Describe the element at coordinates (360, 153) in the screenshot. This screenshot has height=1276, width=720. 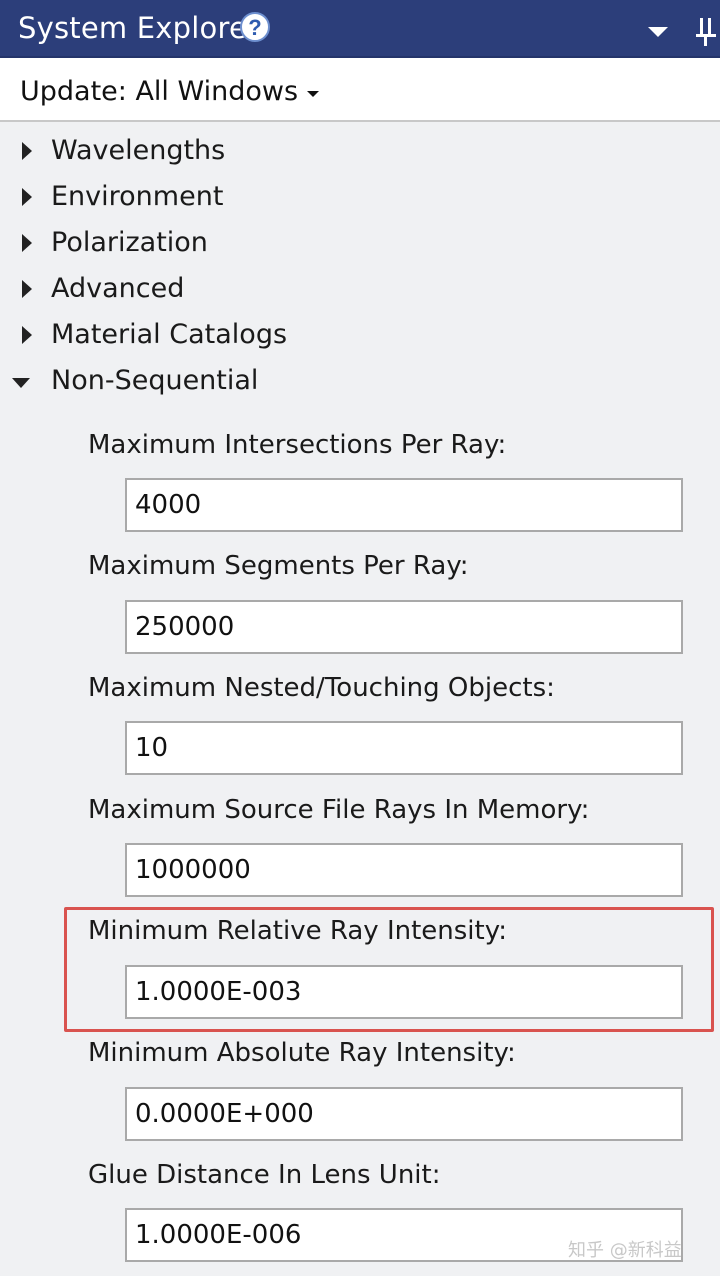
I see `tree-item-wavelengths: Wavelengths` at that location.